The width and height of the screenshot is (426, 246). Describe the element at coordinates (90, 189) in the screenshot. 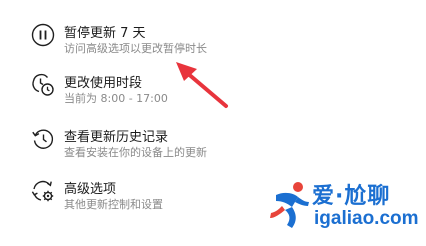

I see `advanced-options-title: 高级选项` at that location.